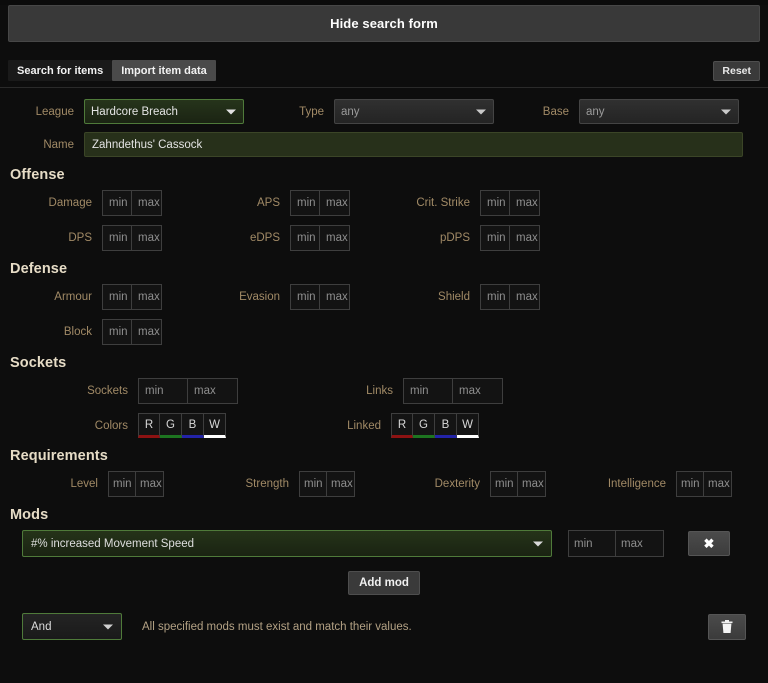 This screenshot has width=768, height=683. Describe the element at coordinates (478, 391) in the screenshot. I see `links-max-input: max` at that location.